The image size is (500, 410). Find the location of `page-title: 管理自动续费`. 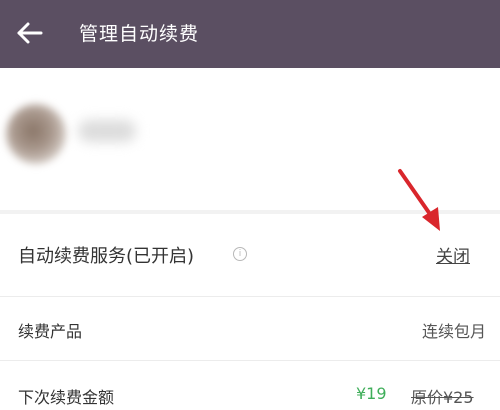

page-title: 管理自动续费 is located at coordinates (139, 34).